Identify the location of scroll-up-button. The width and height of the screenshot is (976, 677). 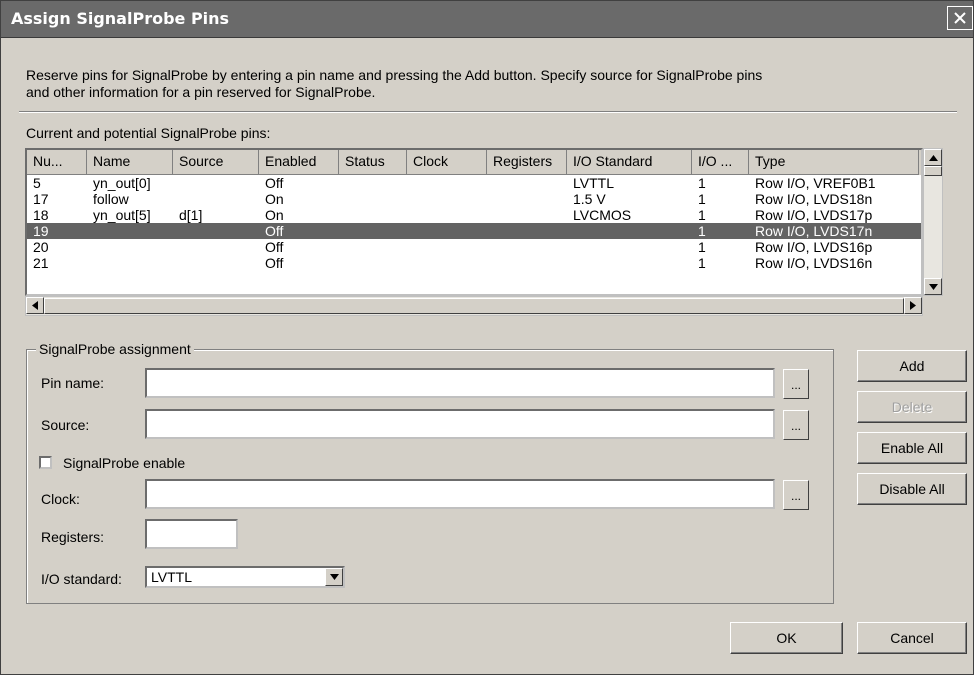
(933, 157).